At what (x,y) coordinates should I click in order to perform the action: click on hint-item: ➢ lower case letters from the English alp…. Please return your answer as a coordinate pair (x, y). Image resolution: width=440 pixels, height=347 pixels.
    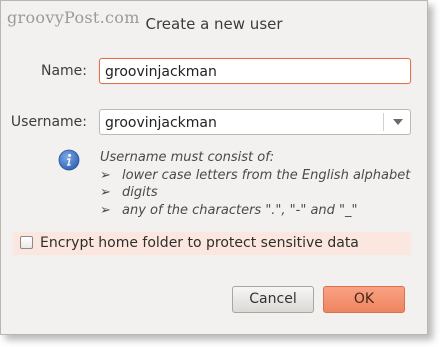
    Looking at the image, I should click on (255, 176).